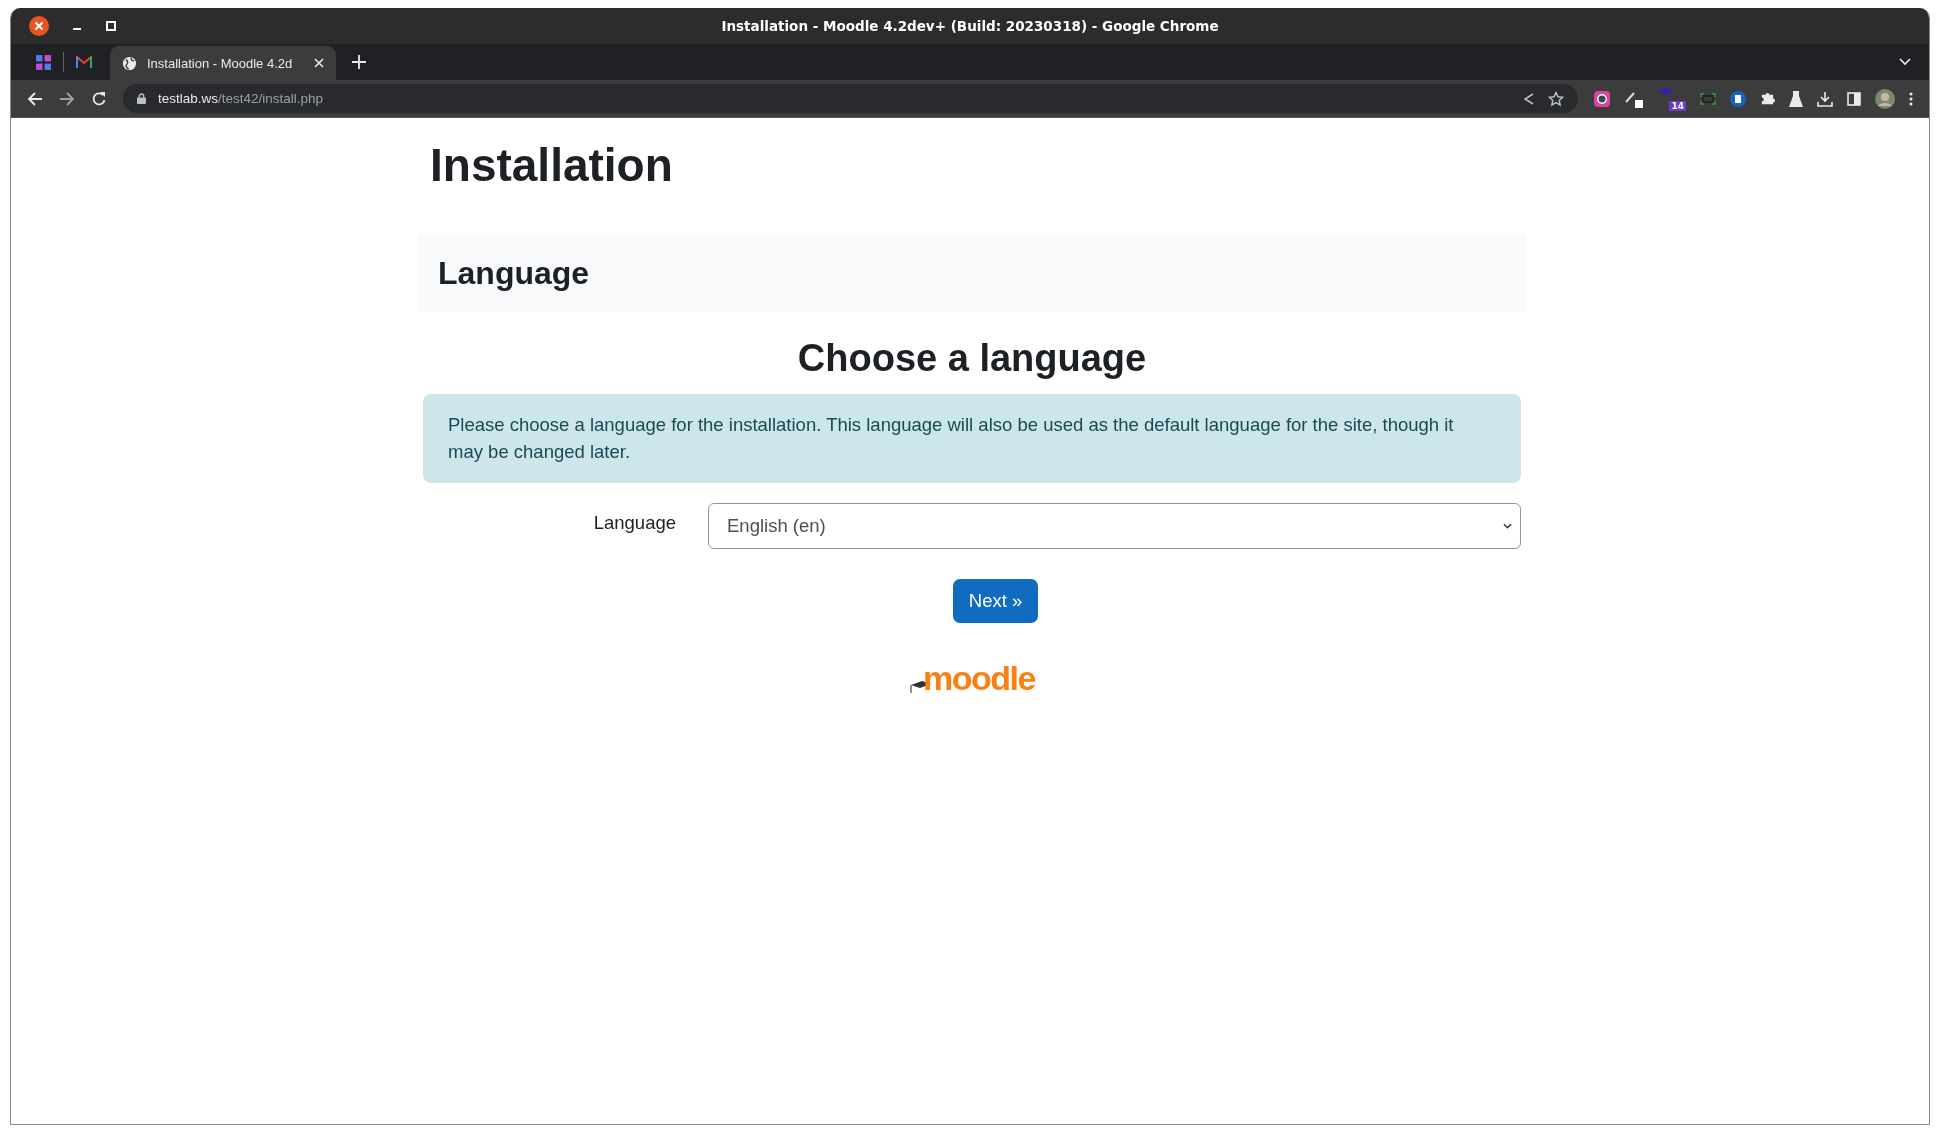 The height and width of the screenshot is (1135, 1940). What do you see at coordinates (1854, 98) in the screenshot?
I see `side-panel-icon` at bounding box center [1854, 98].